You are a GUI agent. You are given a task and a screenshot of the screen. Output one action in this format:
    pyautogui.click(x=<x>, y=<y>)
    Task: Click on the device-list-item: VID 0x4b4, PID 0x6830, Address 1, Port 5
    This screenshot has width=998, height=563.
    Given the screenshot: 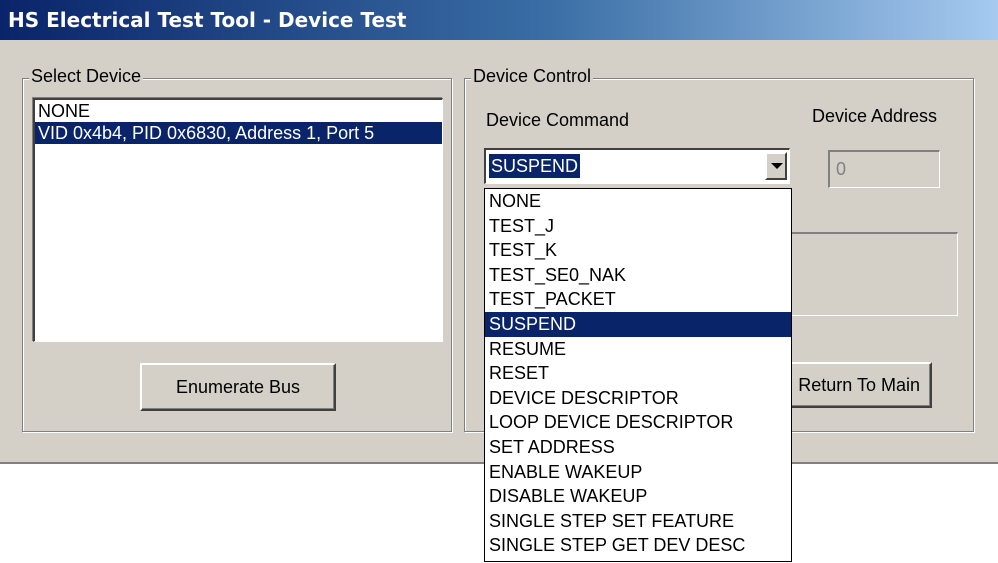 What is the action you would take?
    pyautogui.click(x=238, y=133)
    